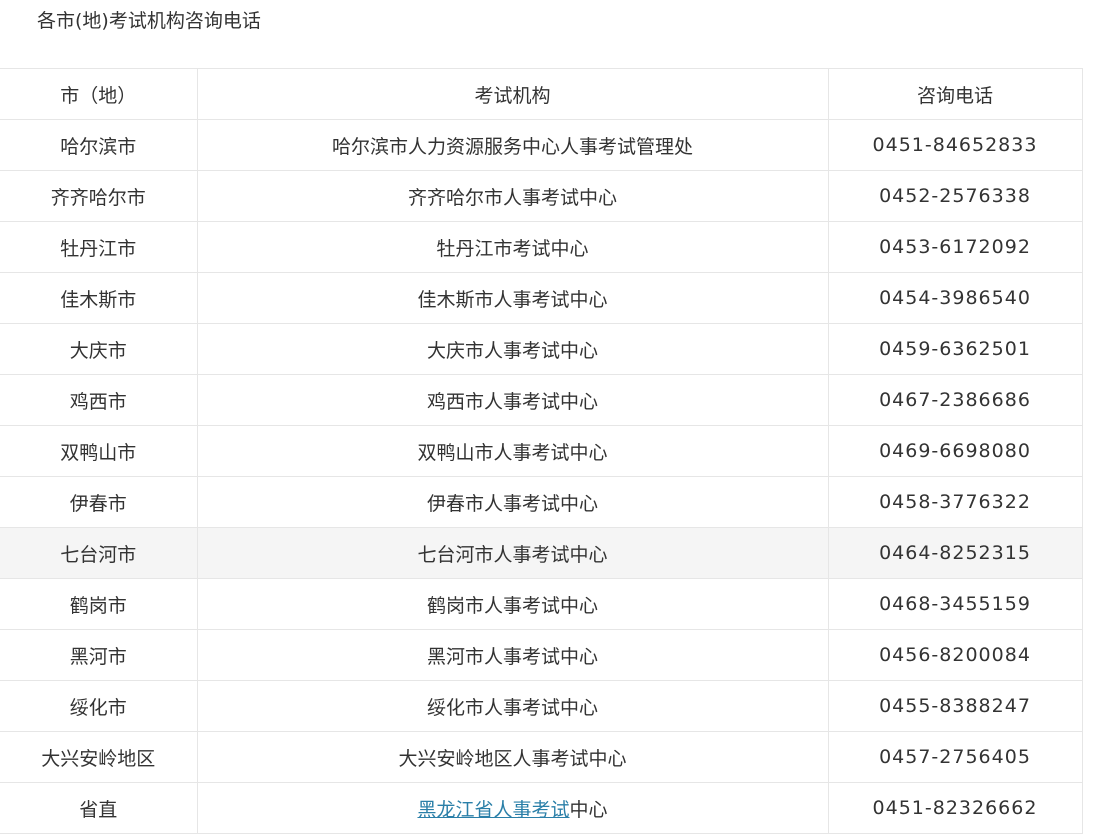 The width and height of the screenshot is (1104, 834). What do you see at coordinates (955, 451) in the screenshot?
I see `phone-cell: 0469-6698080` at bounding box center [955, 451].